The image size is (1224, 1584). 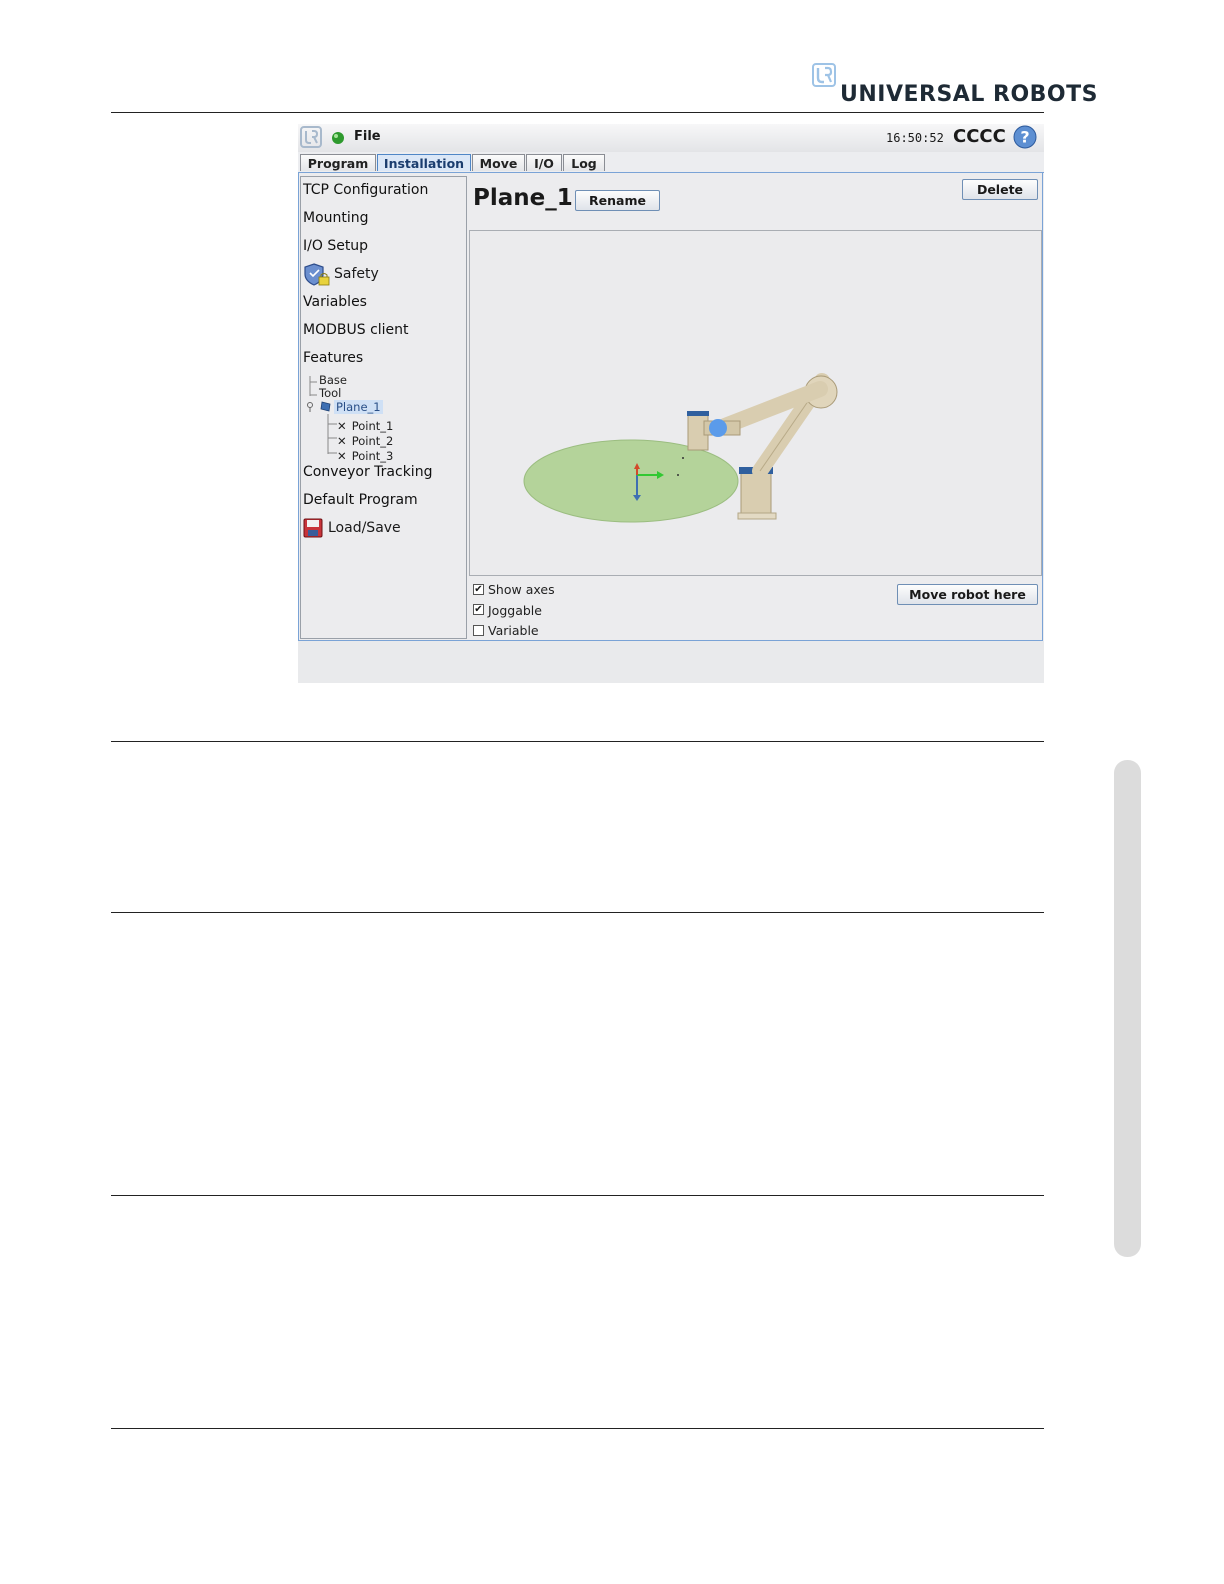 I want to click on bottom-bar, so click(x=671, y=662).